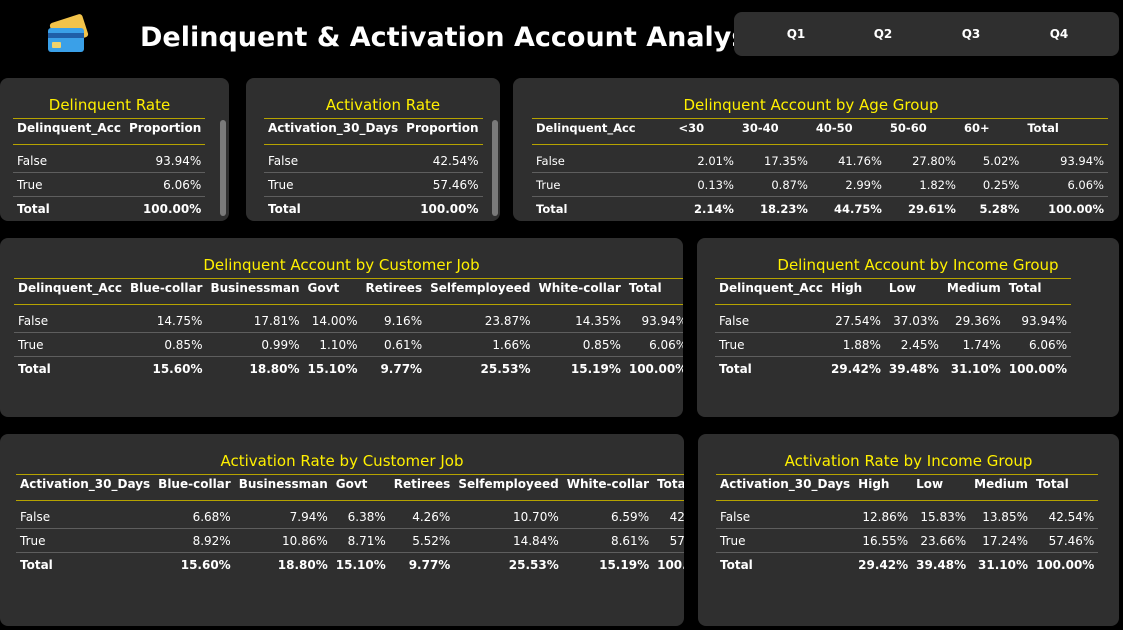 Image resolution: width=1123 pixels, height=630 pixels. What do you see at coordinates (194, 514) in the screenshot?
I see `table-cell: 6.68%` at bounding box center [194, 514].